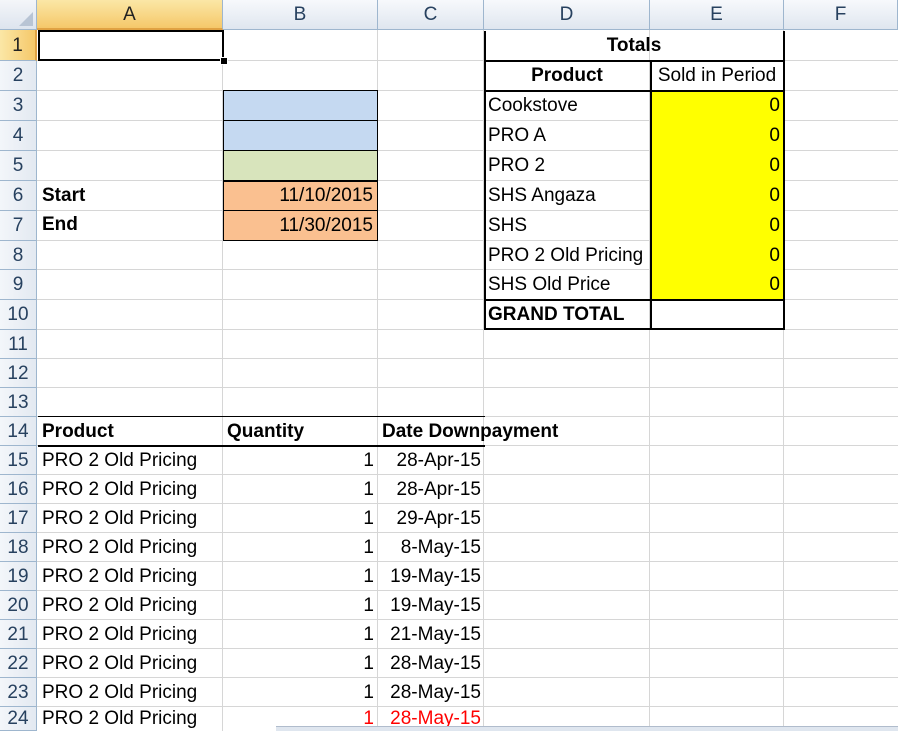  Describe the element at coordinates (26, 19) in the screenshot. I see `select-all-triangle-icon` at that location.